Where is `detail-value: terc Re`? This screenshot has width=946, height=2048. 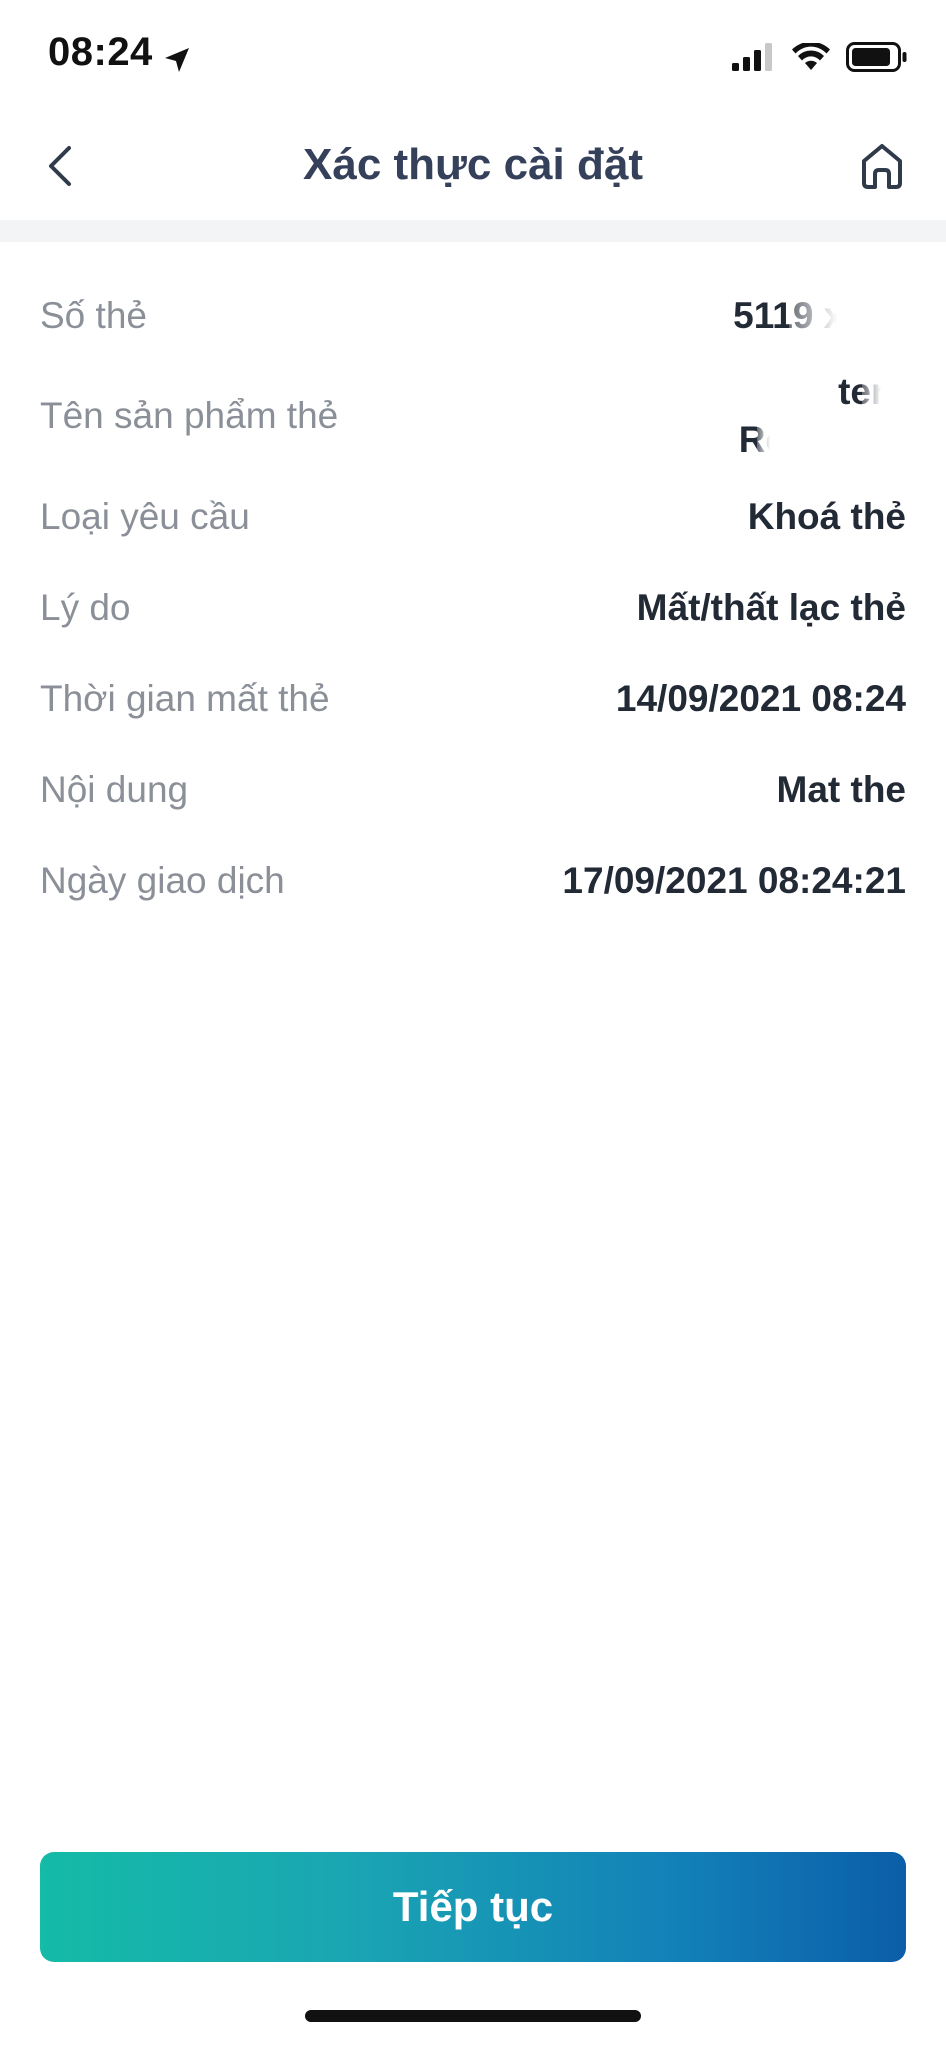
detail-value: terc Re is located at coordinates (824, 416).